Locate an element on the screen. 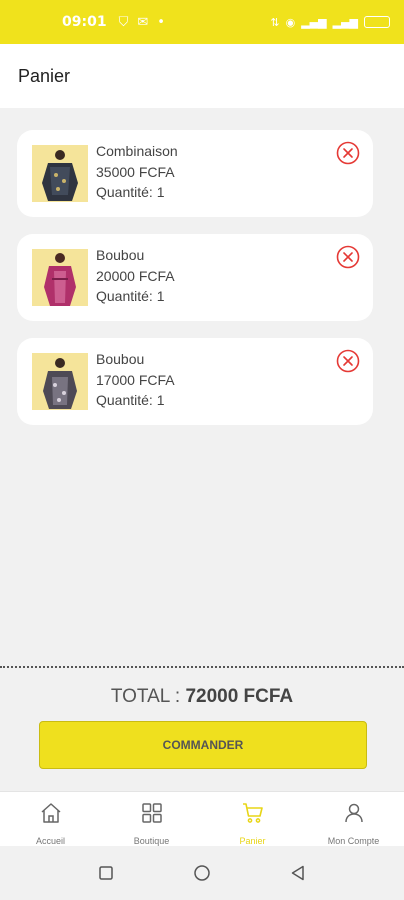 The height and width of the screenshot is (900, 404). page-title: Panier is located at coordinates (44, 75).